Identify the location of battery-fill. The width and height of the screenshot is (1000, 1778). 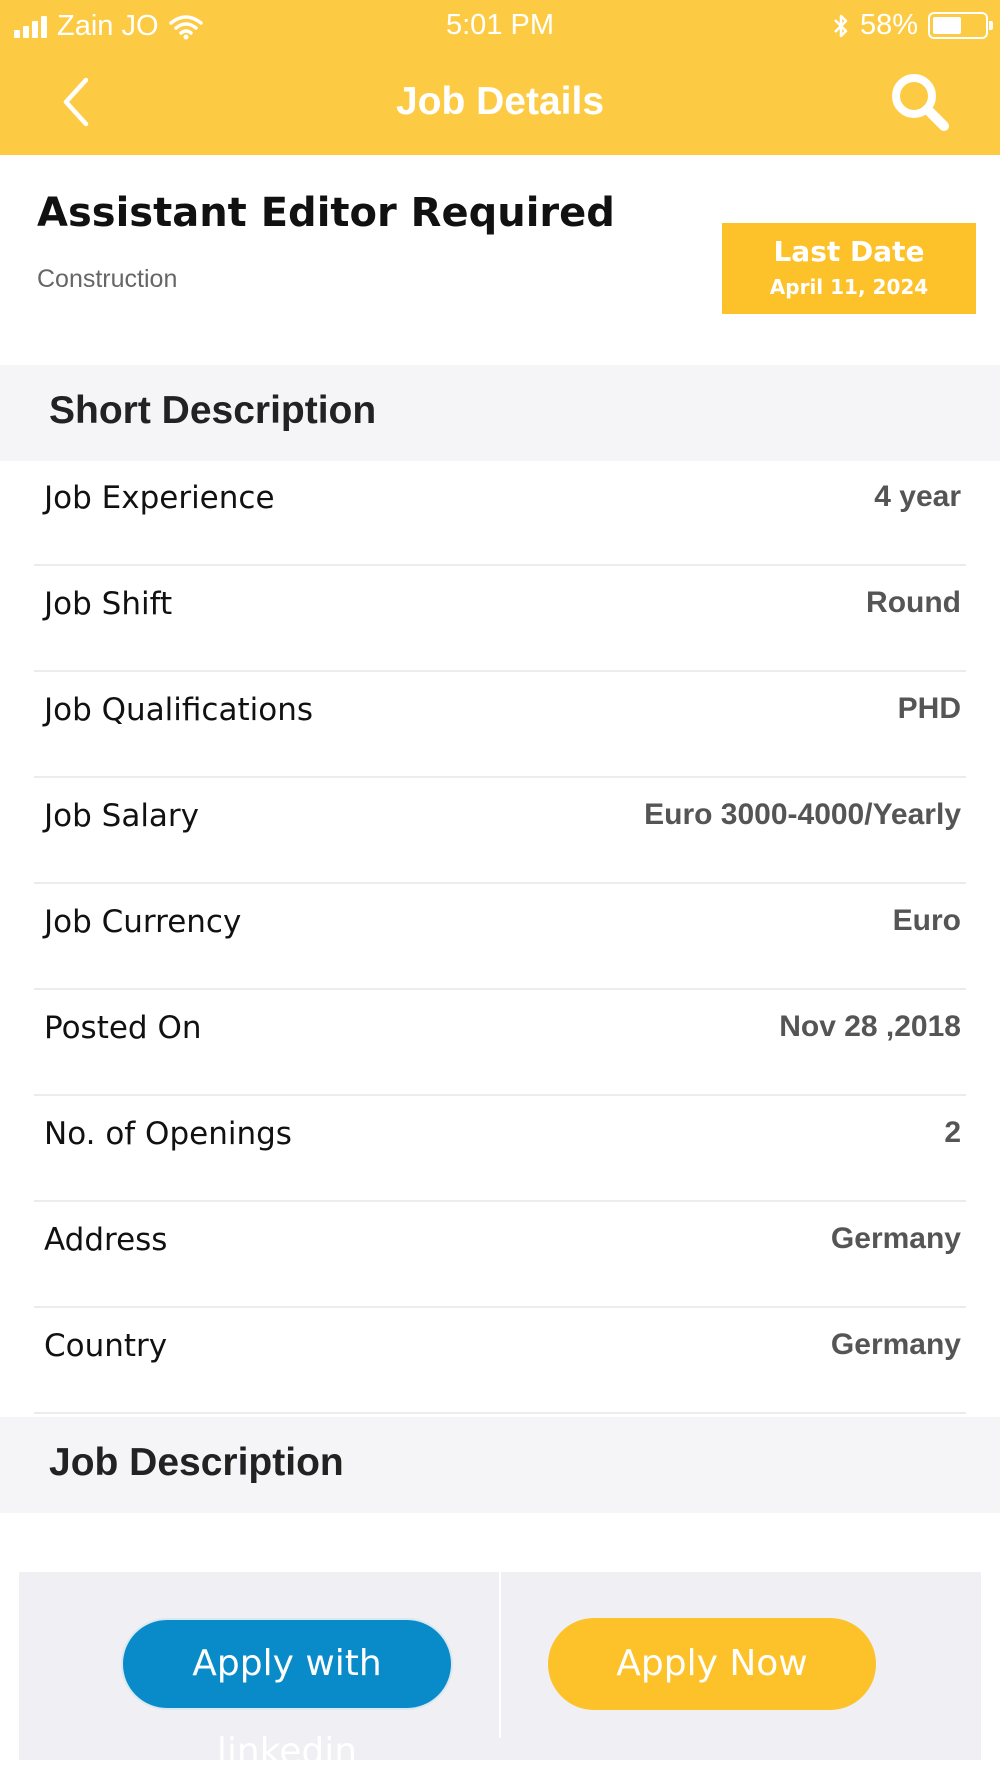
(947, 25).